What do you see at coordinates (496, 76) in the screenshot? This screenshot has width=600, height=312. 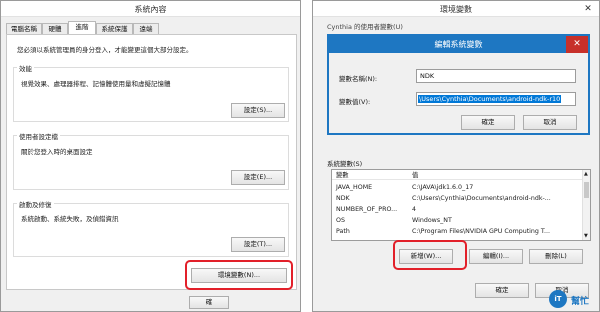 I see `variable-name-field: NDK` at bounding box center [496, 76].